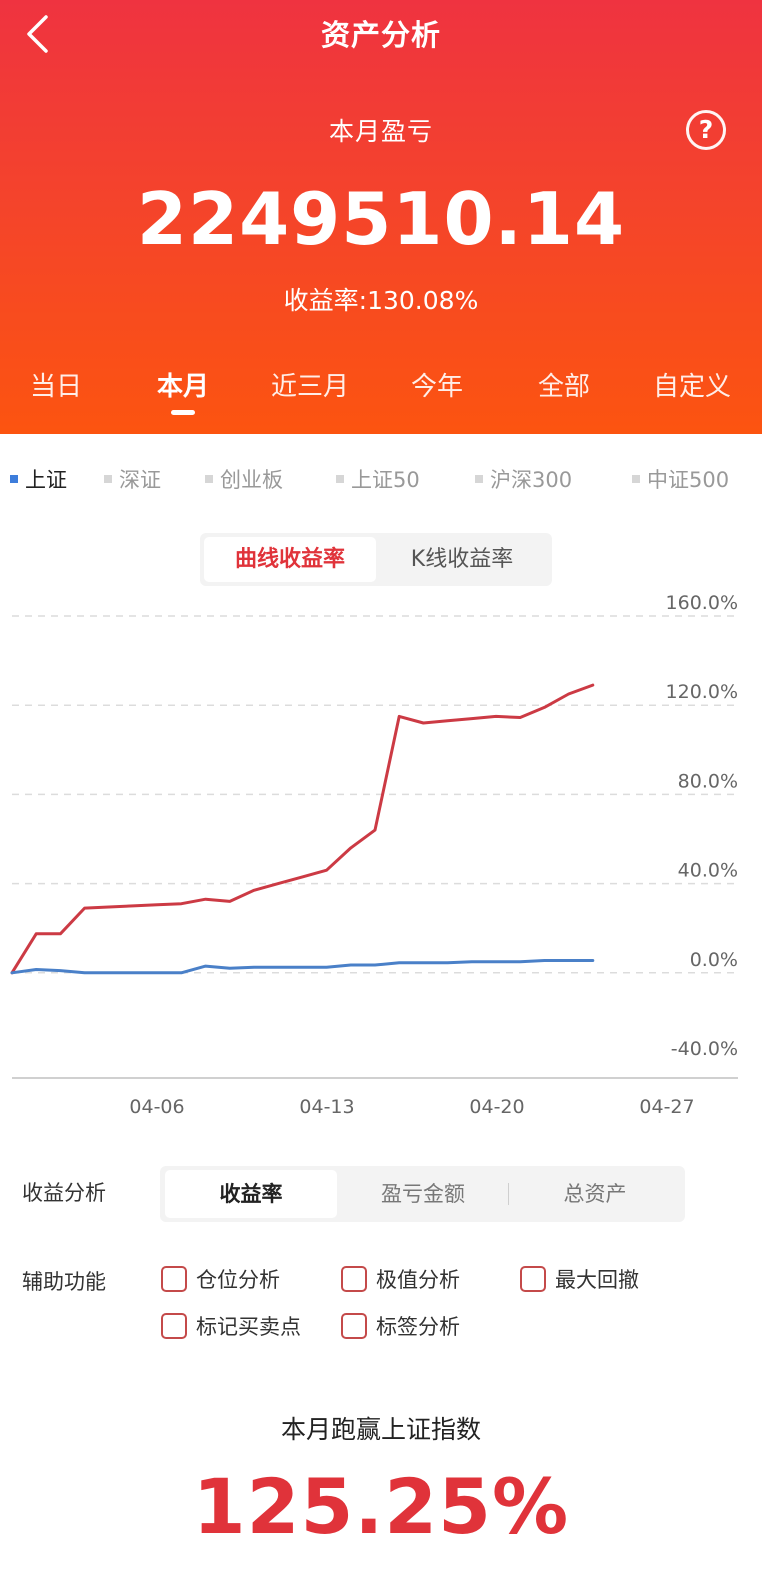  I want to click on index-return-line, so click(302, 967).